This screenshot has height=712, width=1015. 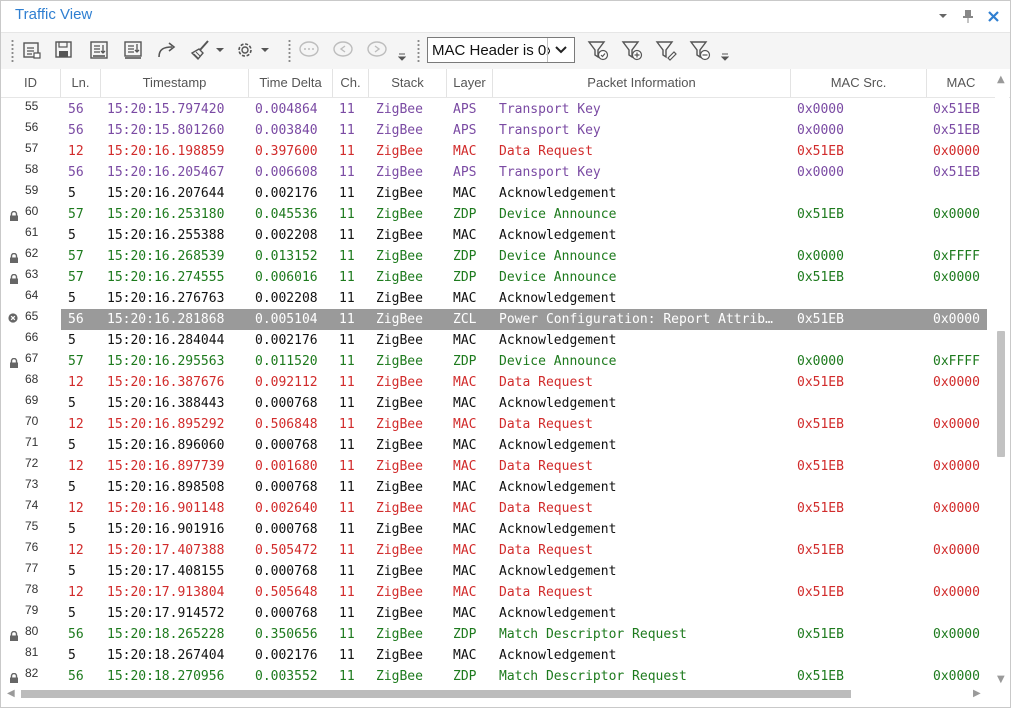 I want to click on column-header-channel: Ch., so click(x=351, y=83).